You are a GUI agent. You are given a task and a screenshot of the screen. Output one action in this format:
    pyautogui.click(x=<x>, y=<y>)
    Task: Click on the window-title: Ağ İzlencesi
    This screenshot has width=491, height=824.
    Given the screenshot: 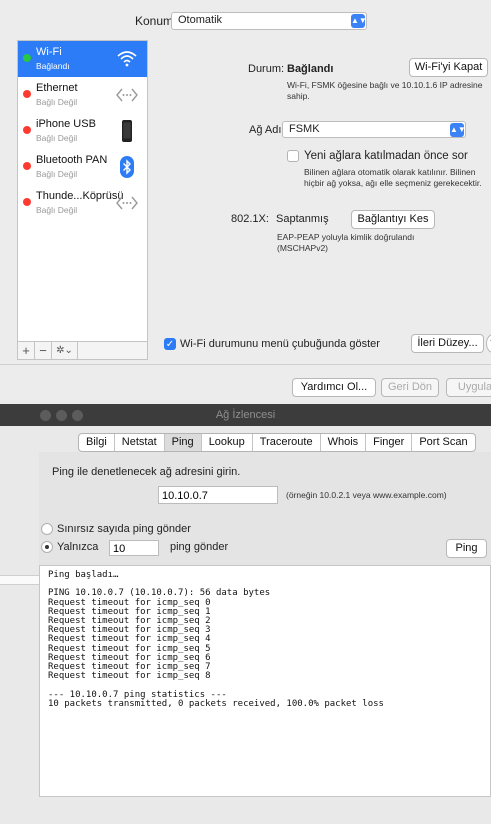 What is the action you would take?
    pyautogui.click(x=245, y=415)
    